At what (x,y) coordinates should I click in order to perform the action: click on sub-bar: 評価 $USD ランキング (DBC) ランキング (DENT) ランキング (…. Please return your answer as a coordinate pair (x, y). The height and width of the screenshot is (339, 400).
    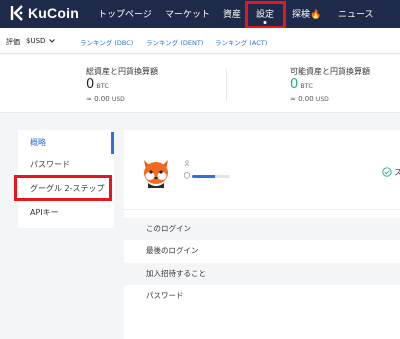
    Looking at the image, I should click on (200, 41).